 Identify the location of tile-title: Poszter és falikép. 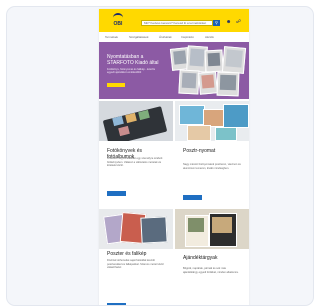
(127, 254).